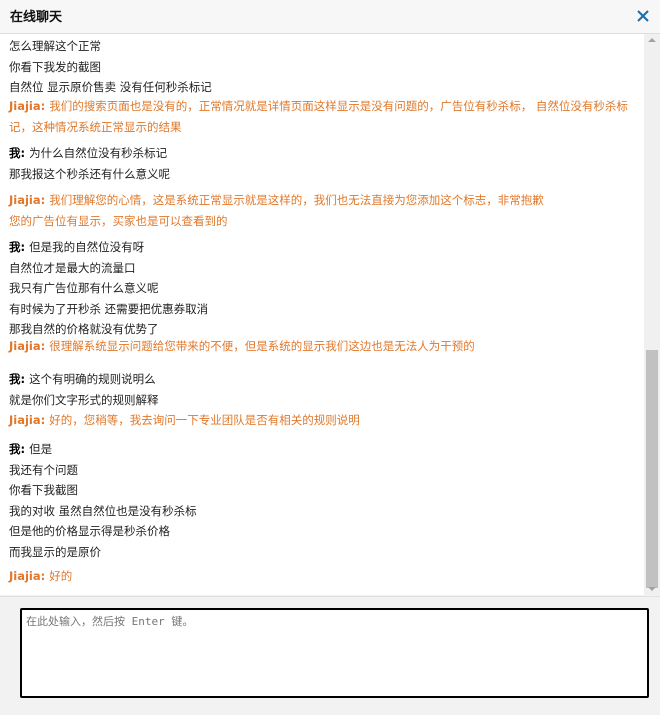 The height and width of the screenshot is (715, 660). I want to click on message-line: 就是你们文字形式的规则解释, so click(323, 400).